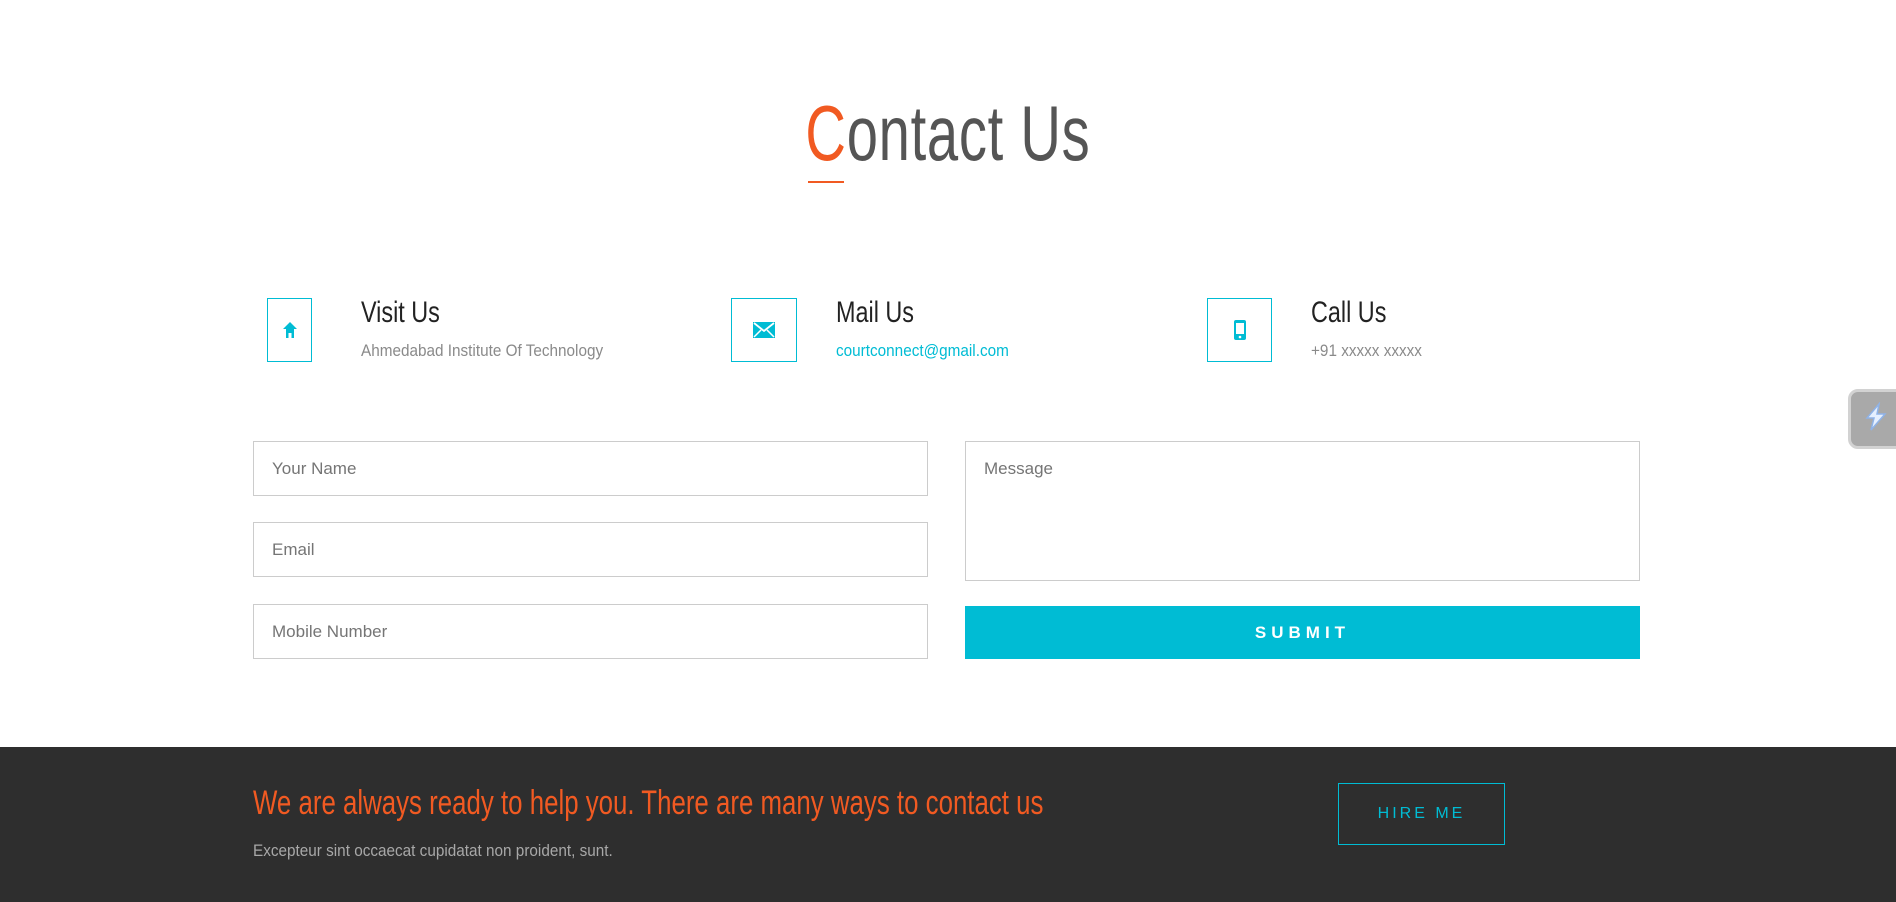 The height and width of the screenshot is (902, 1896). I want to click on mail-us-block: Mail Us courtconnect@gmail.com, so click(906, 331).